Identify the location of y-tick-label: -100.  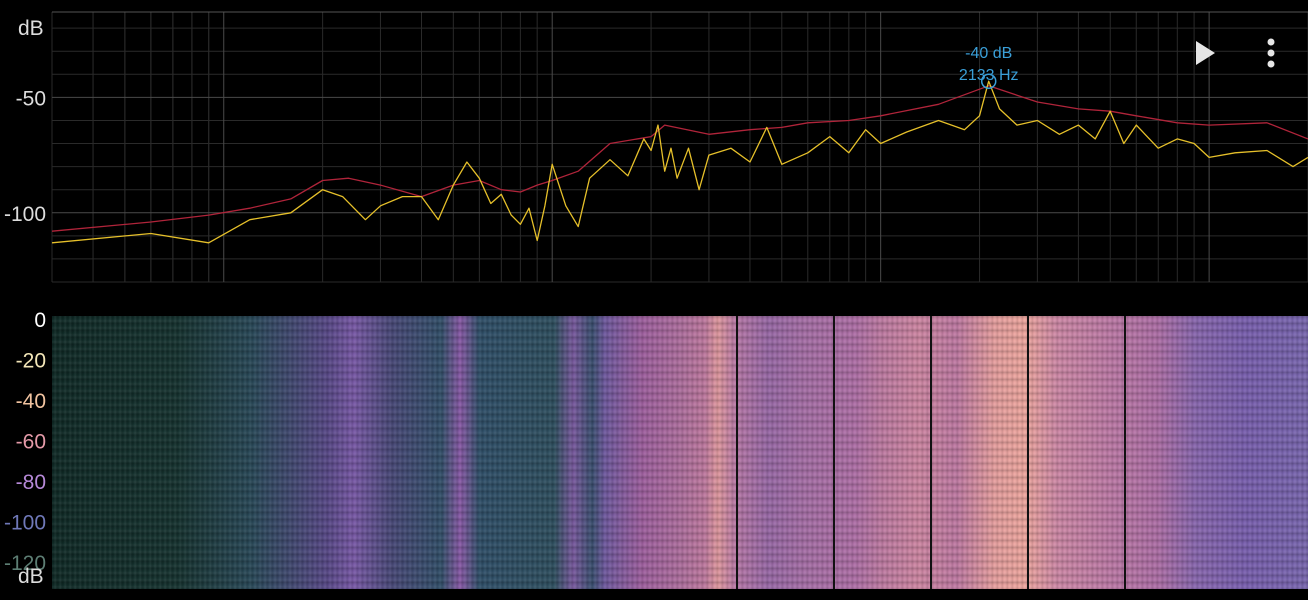
(25, 214).